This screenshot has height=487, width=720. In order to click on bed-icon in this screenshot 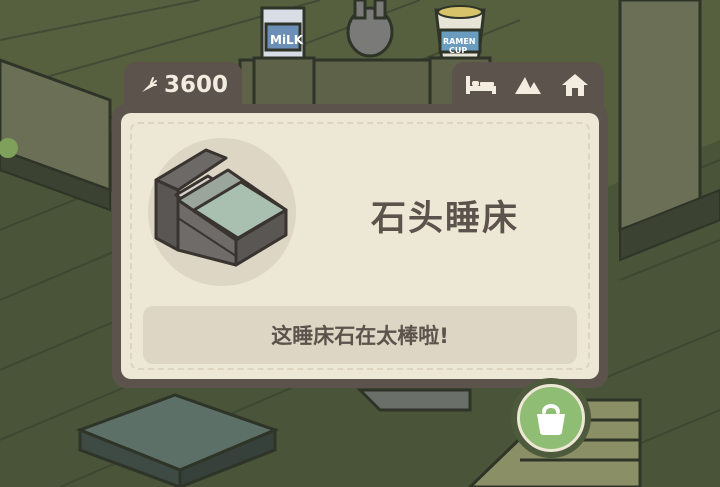, I will do `click(481, 85)`.